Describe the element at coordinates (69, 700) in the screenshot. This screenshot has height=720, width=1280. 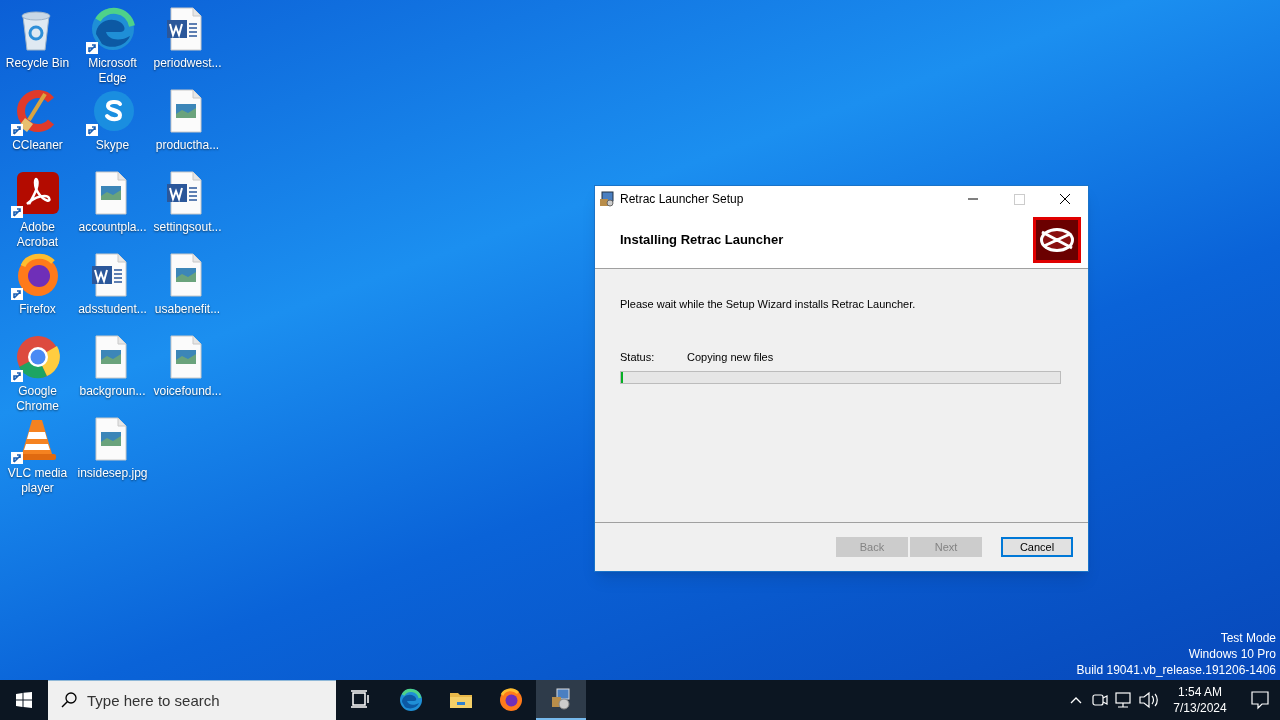
I see `search-icon` at that location.